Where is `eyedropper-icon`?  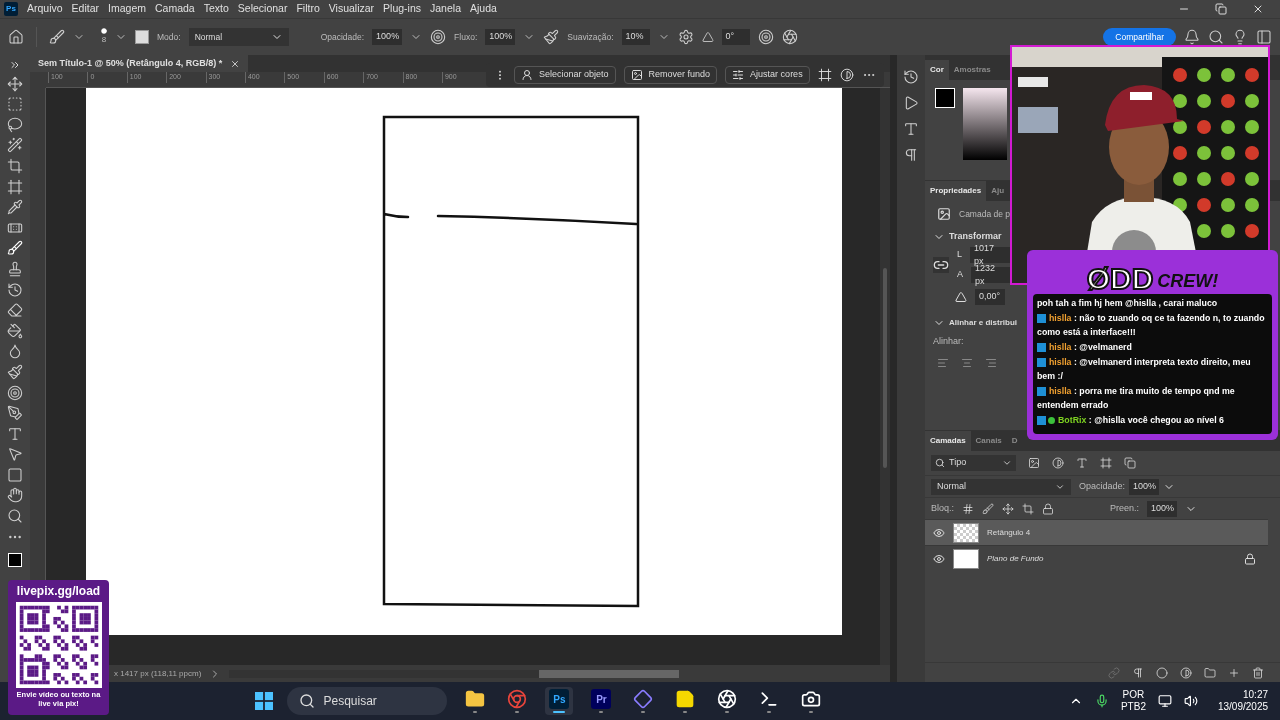
eyedropper-icon is located at coordinates (15, 207).